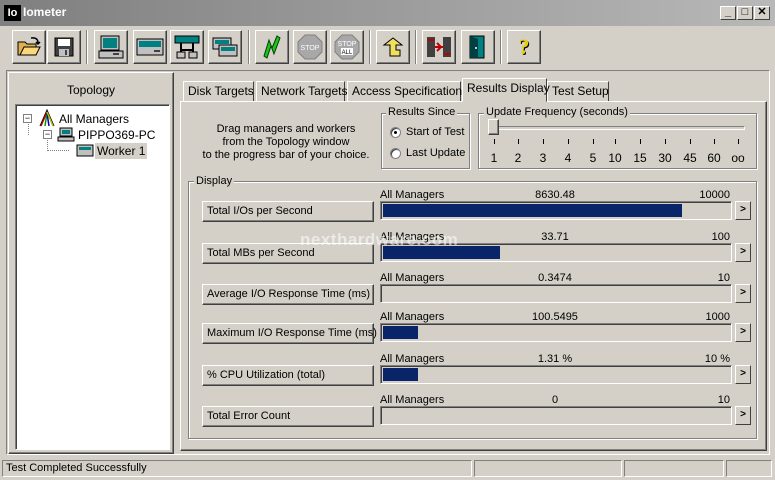 This screenshot has height=480, width=775. I want to click on radio-start-of-test, so click(395, 132).